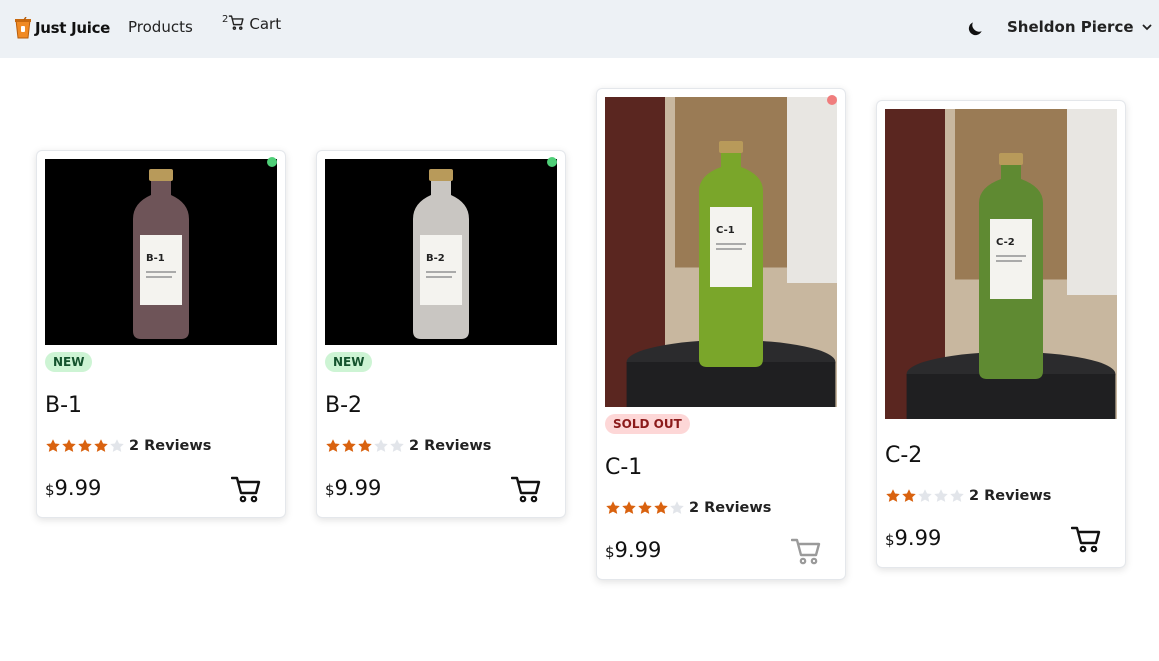  I want to click on status-badge: SOLD OUT, so click(647, 424).